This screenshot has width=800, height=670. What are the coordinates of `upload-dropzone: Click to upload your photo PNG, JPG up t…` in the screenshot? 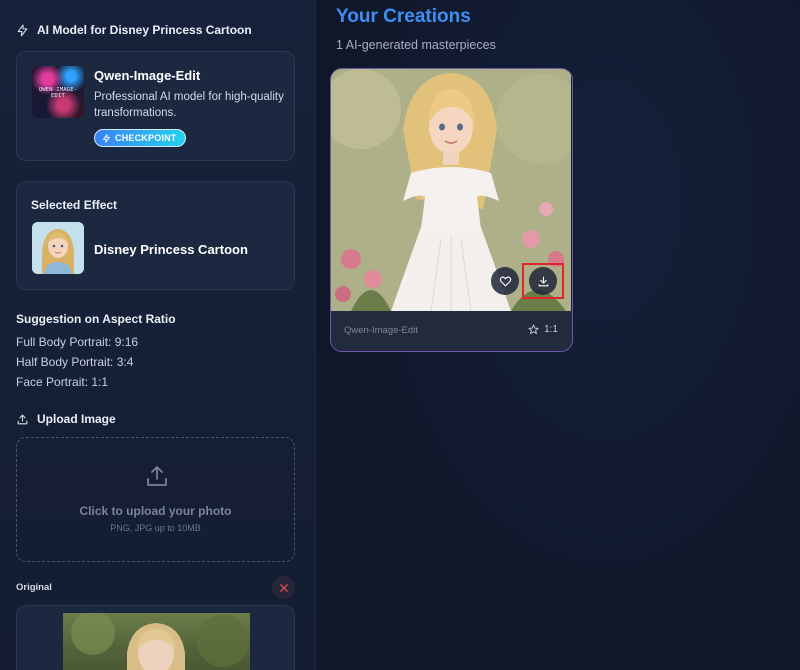 It's located at (155, 499).